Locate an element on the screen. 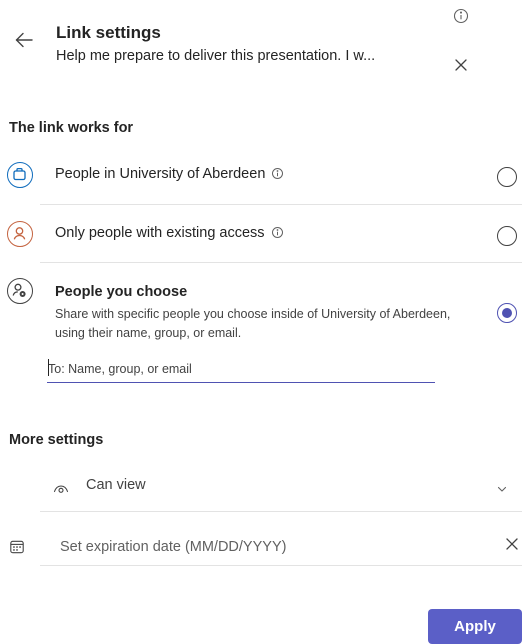 The width and height of the screenshot is (522, 644). info-button is located at coordinates (461, 16).